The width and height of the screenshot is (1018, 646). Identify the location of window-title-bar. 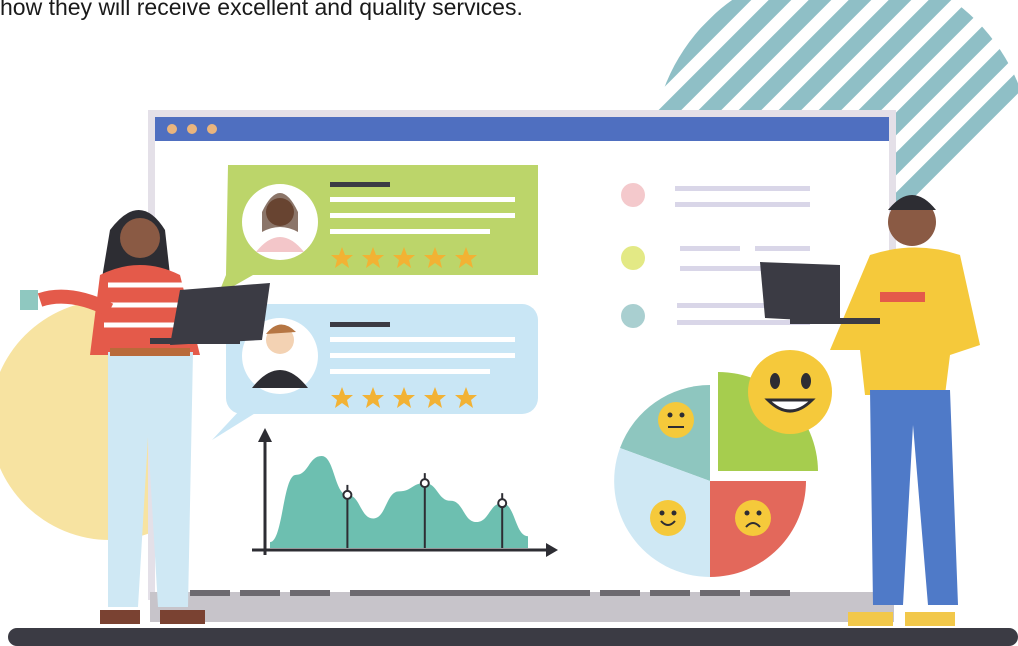
(522, 129).